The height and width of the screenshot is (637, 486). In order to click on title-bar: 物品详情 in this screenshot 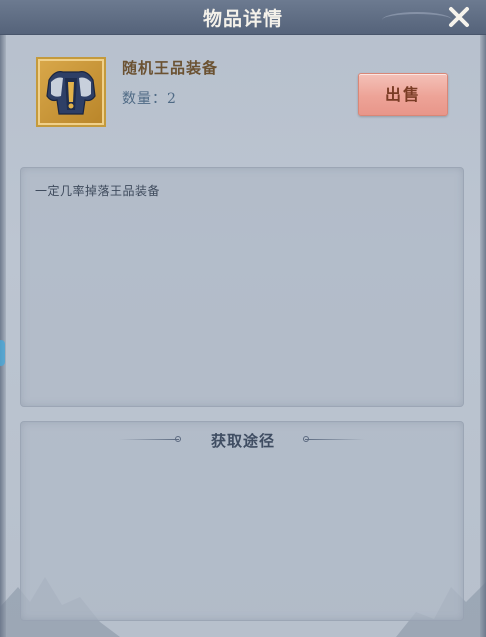, I will do `click(243, 17)`.